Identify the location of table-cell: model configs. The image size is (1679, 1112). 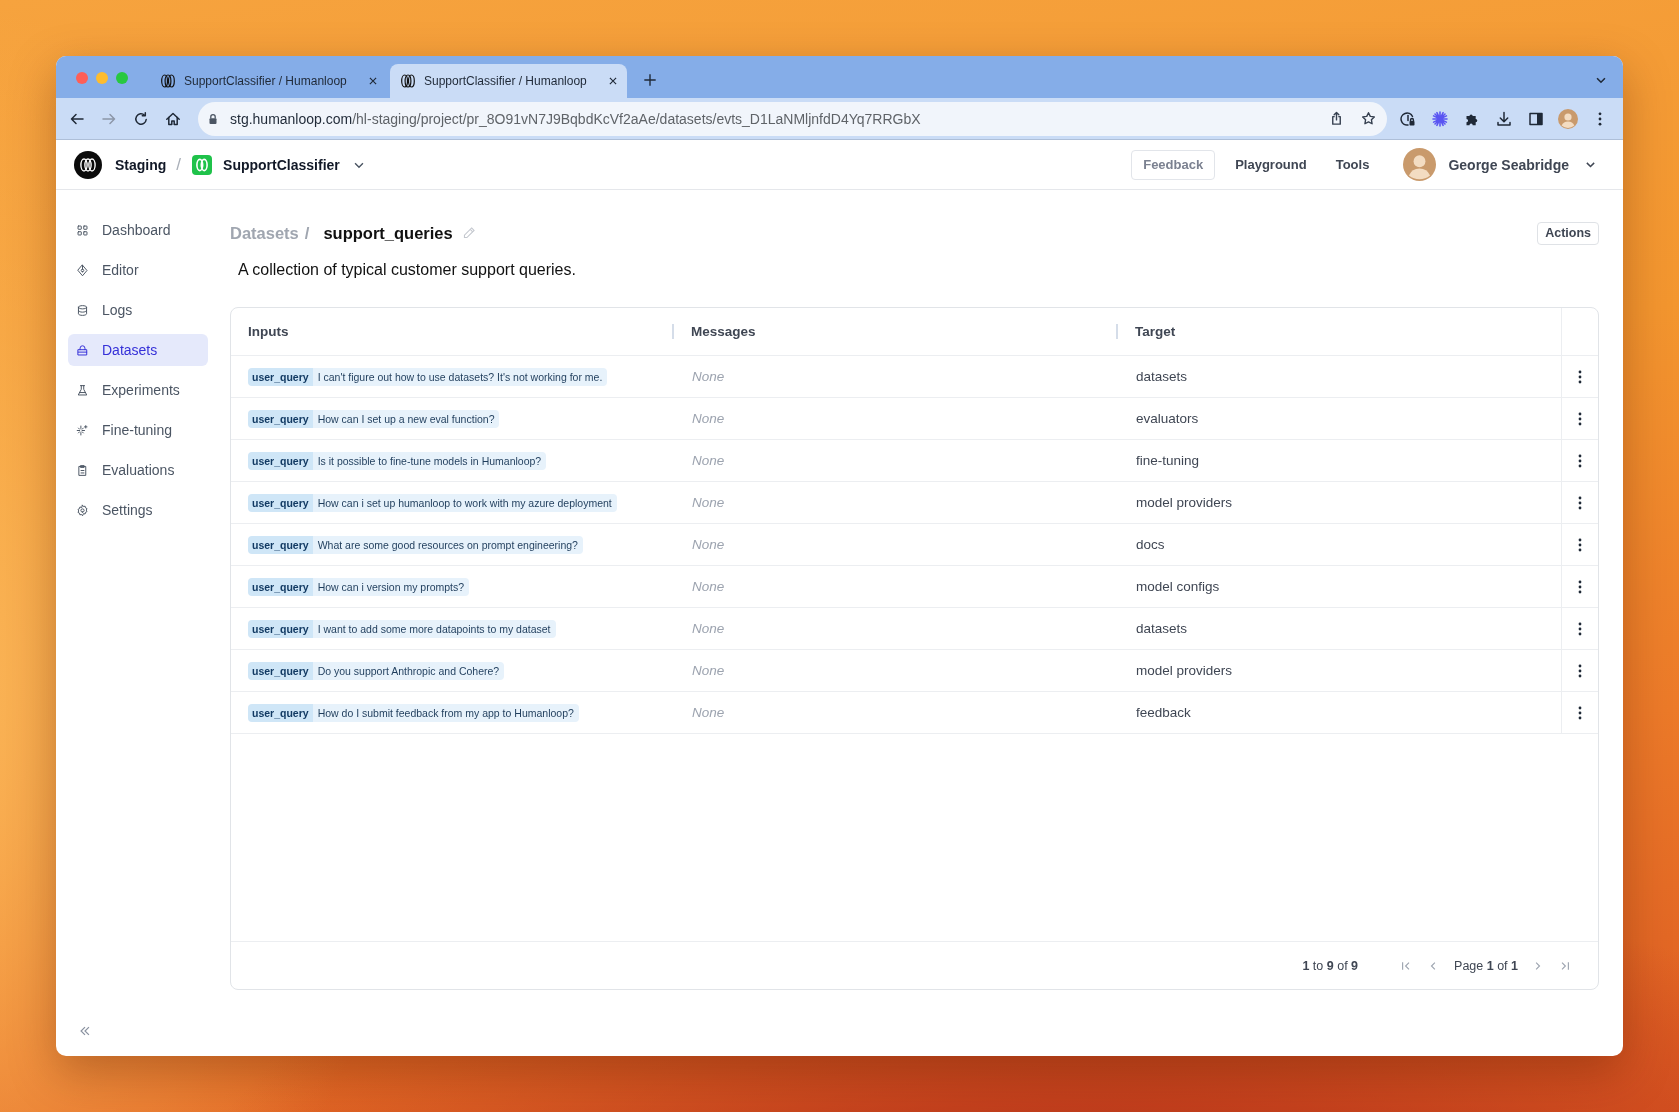
(1178, 586).